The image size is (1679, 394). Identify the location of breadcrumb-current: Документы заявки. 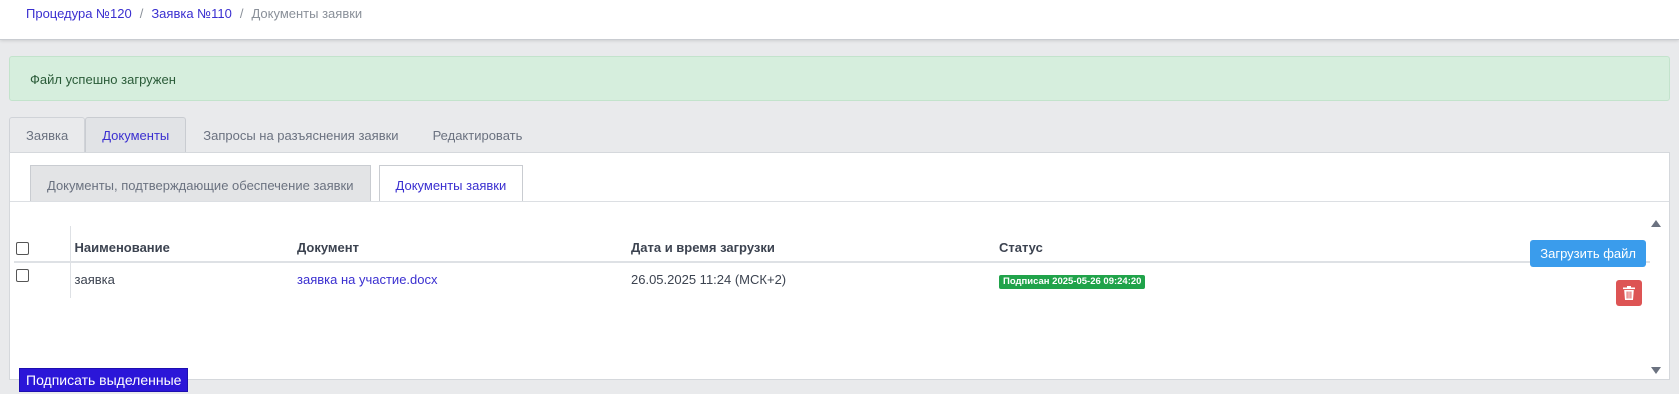
(307, 13).